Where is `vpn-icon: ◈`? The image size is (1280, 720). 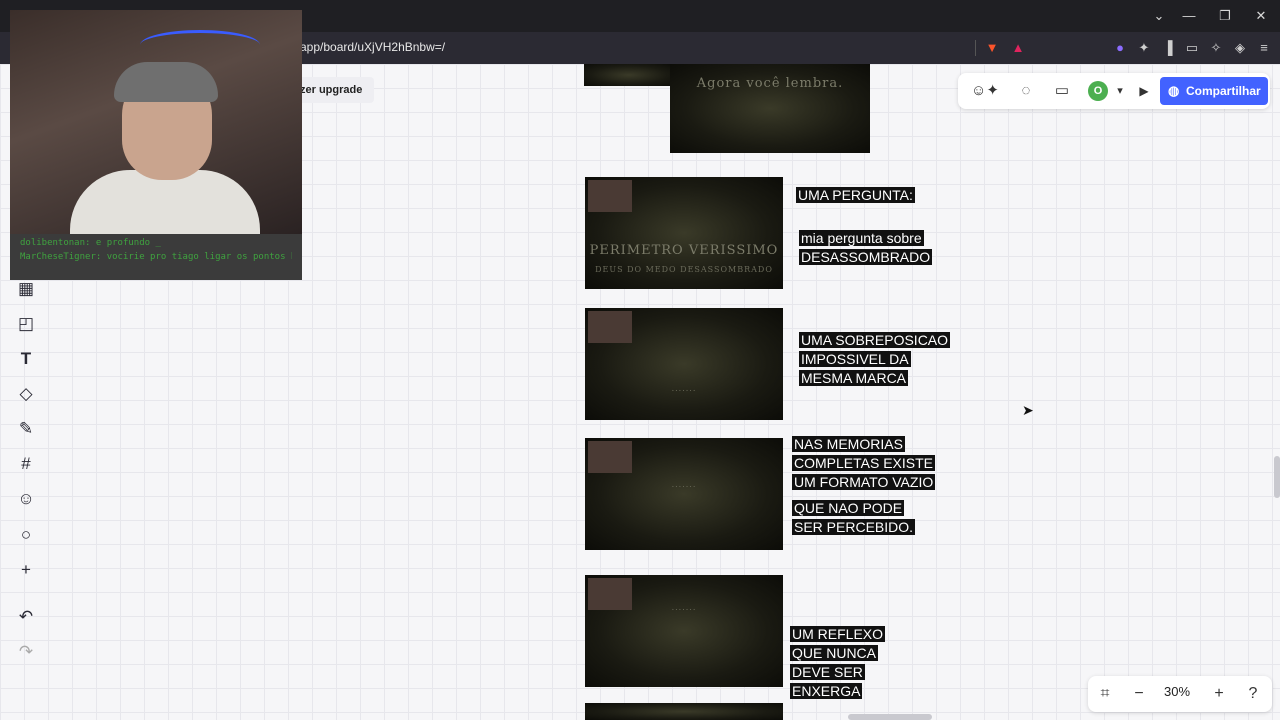
vpn-icon: ◈ is located at coordinates (1240, 48).